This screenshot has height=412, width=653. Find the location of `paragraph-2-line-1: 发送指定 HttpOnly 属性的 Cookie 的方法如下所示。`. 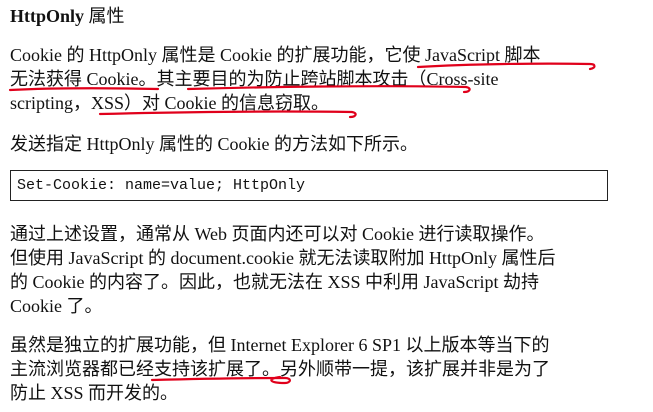

paragraph-2-line-1: 发送指定 HttpOnly 属性的 Cookie 的方法如下所示。 is located at coordinates (214, 144).